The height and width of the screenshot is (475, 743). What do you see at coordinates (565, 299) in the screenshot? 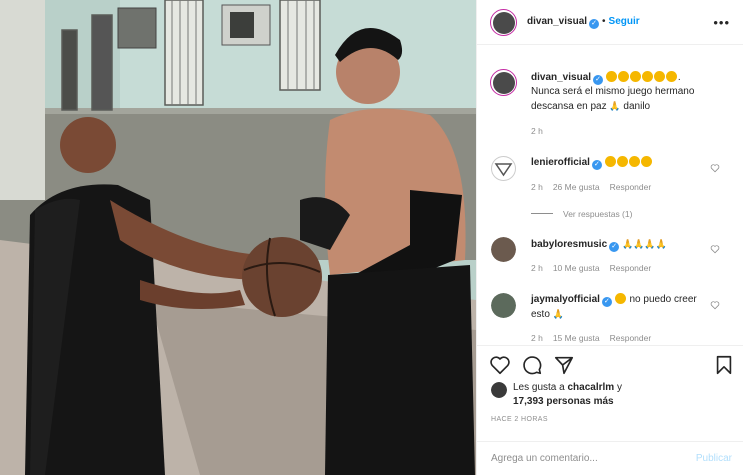
I see `comment-username: jaymalyofficial` at bounding box center [565, 299].